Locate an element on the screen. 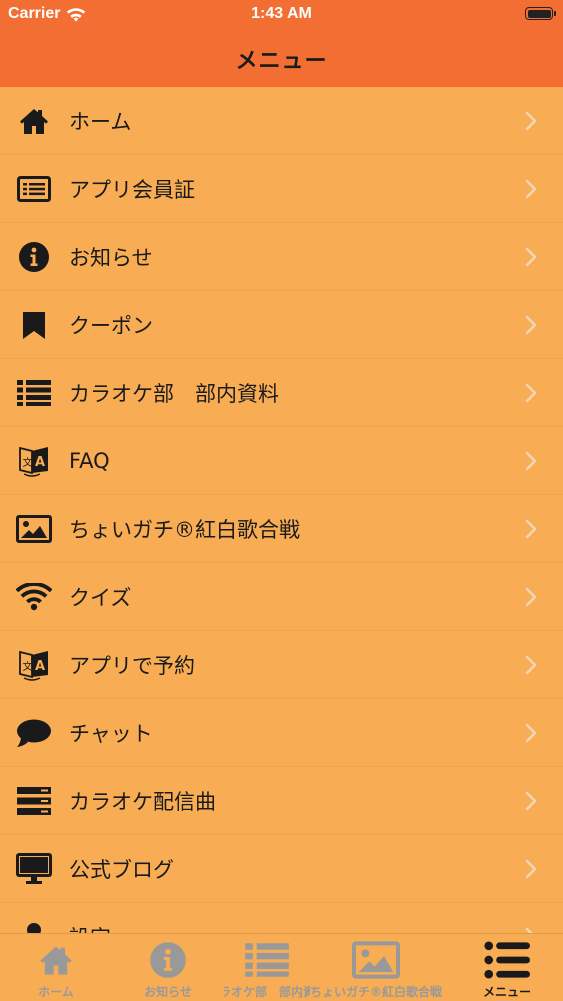 The width and height of the screenshot is (563, 1001). menu-item-label: アプリで予約 is located at coordinates (132, 665).